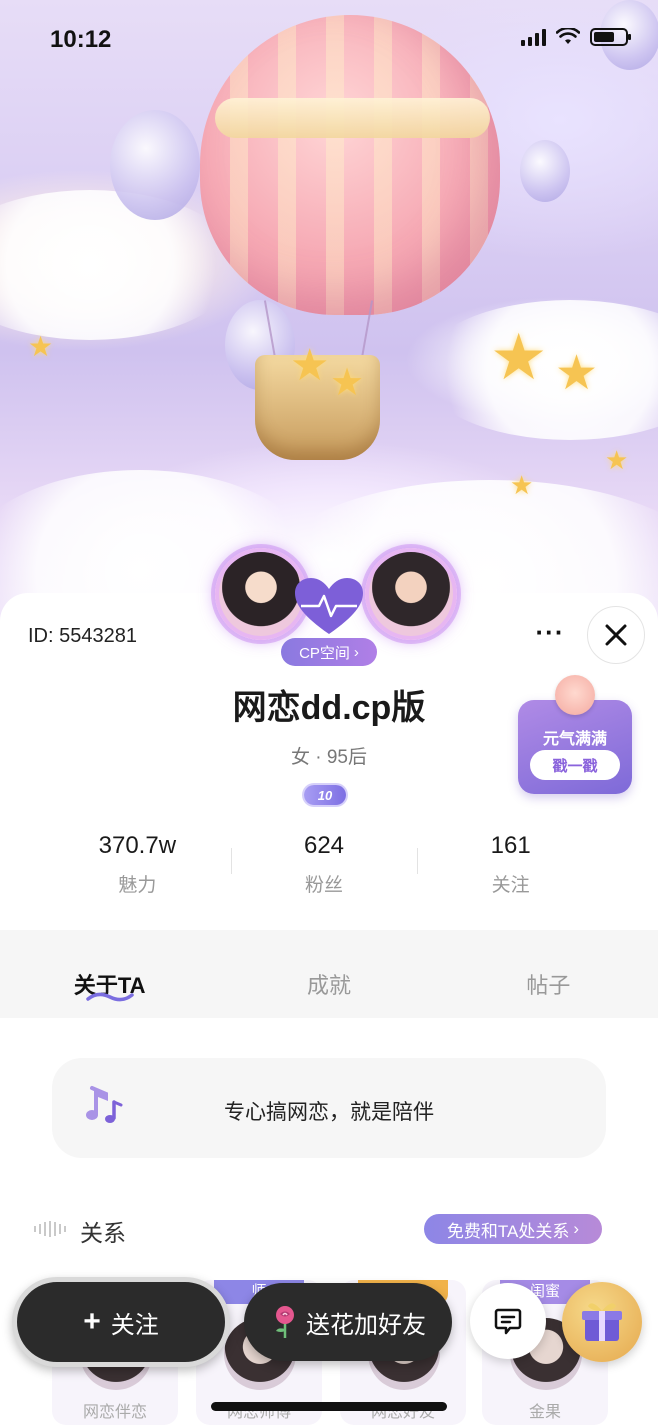  I want to click on home-indicator, so click(329, 1406).